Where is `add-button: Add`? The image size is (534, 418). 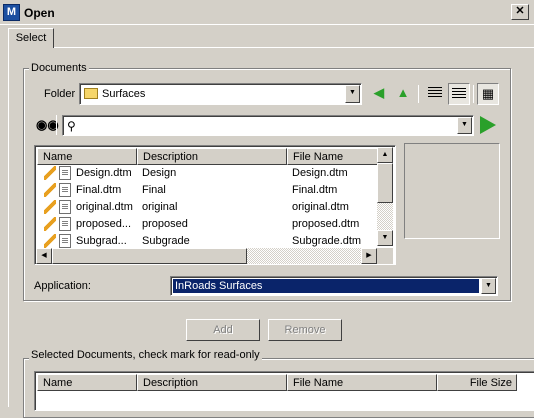
add-button: Add is located at coordinates (223, 330).